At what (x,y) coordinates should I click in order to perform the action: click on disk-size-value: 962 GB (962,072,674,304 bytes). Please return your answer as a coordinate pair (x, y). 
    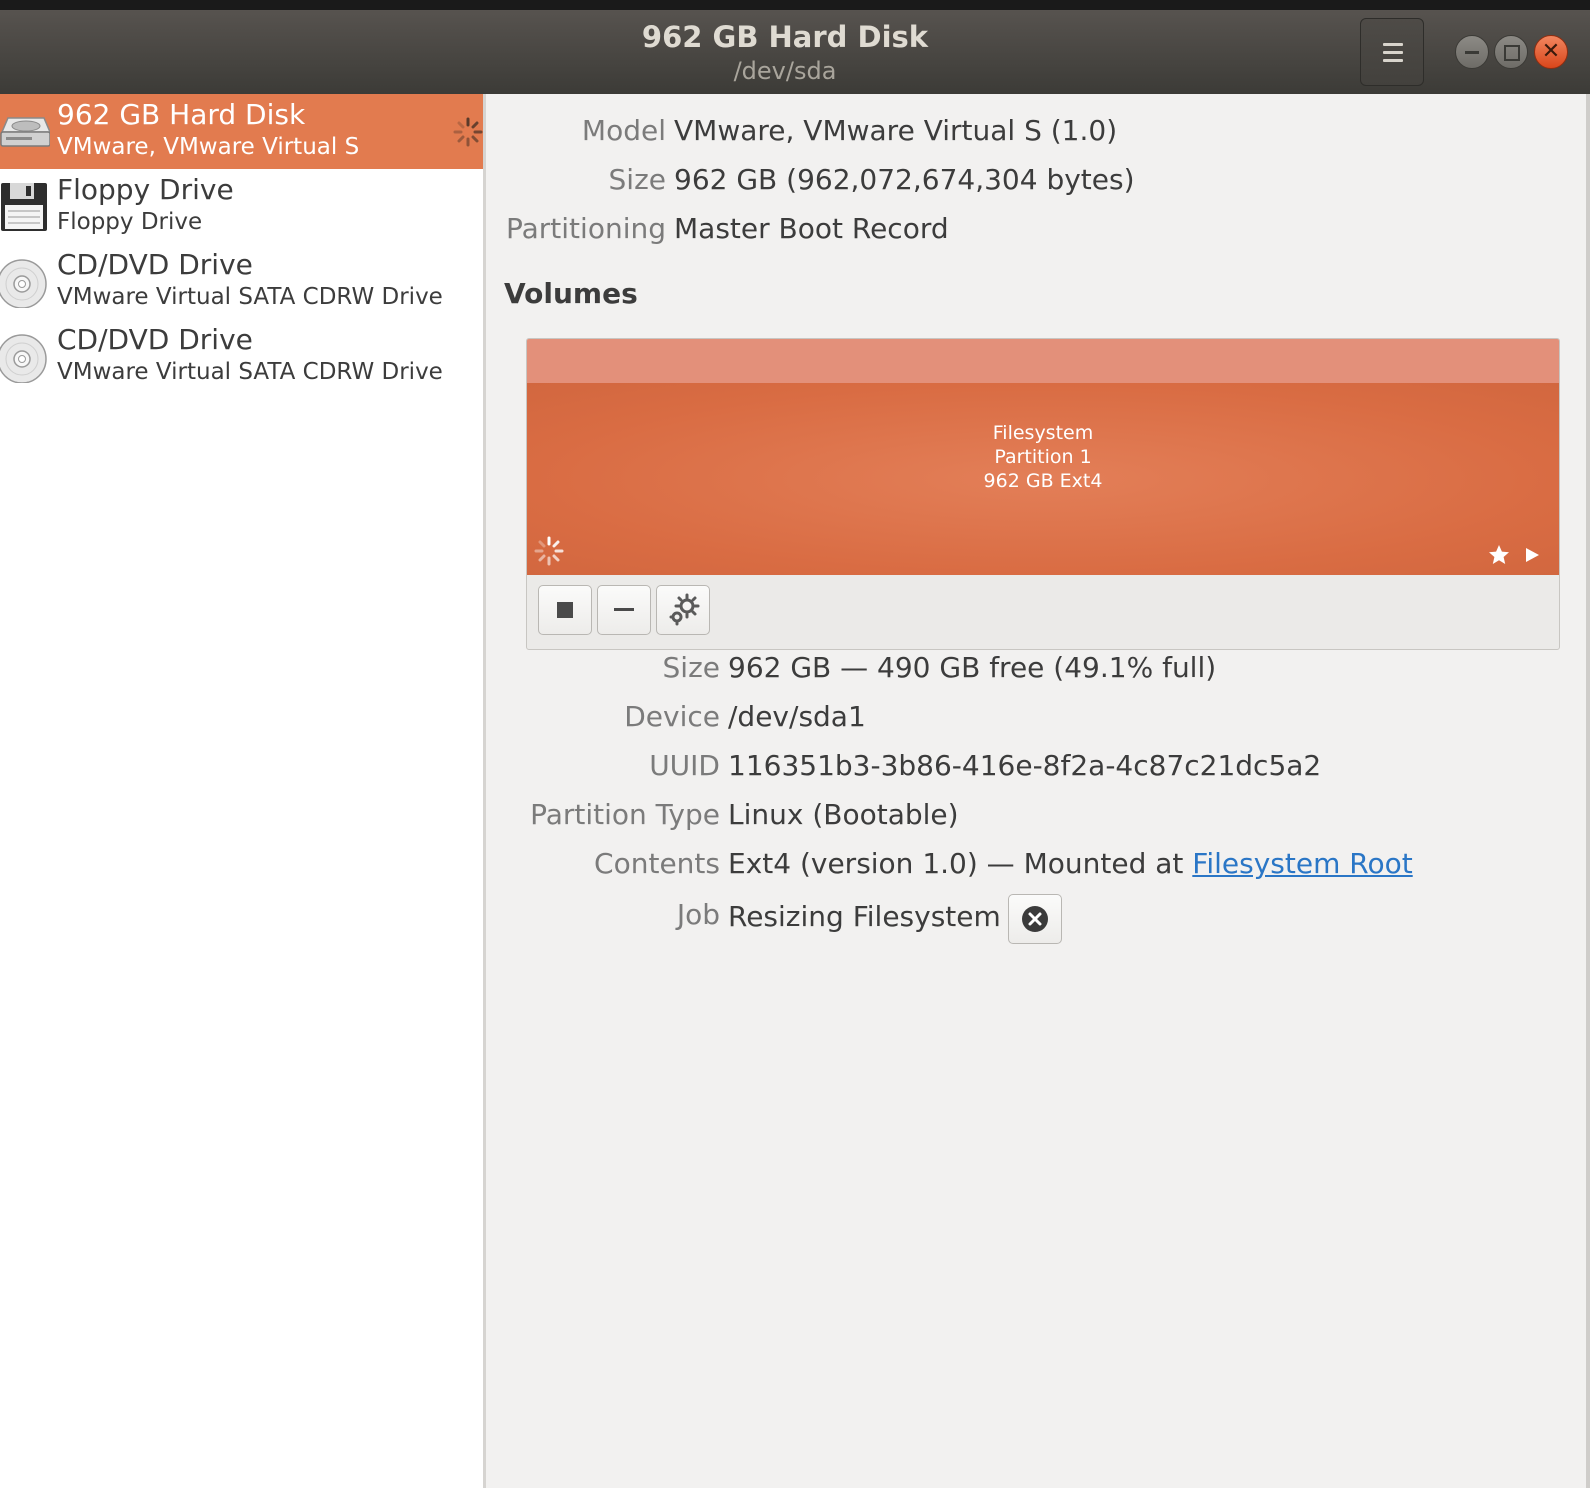
    Looking at the image, I should click on (904, 179).